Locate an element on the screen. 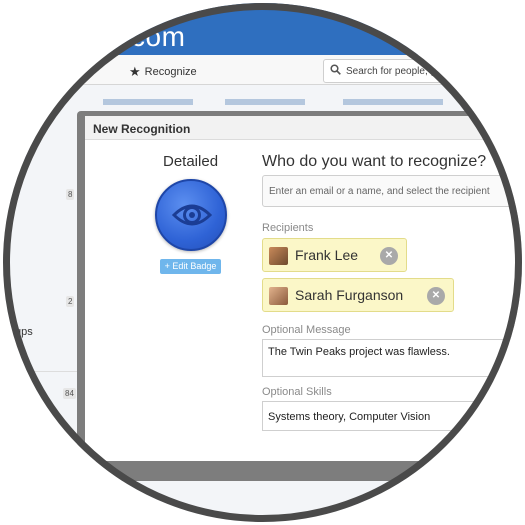 This screenshot has width=525, height=525. logo-text: com is located at coordinates (158, 36).